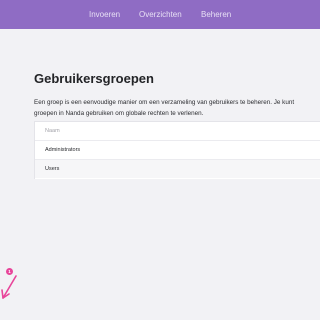  I want to click on group-name: Administrators, so click(63, 150).